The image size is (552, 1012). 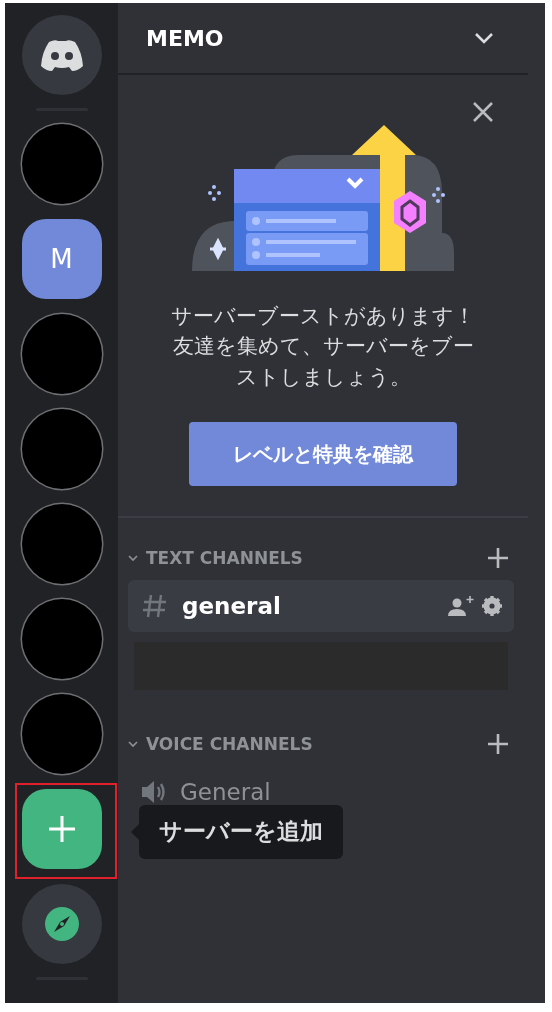 I want to click on tooltip: サーバーを追加, so click(x=240, y=832).